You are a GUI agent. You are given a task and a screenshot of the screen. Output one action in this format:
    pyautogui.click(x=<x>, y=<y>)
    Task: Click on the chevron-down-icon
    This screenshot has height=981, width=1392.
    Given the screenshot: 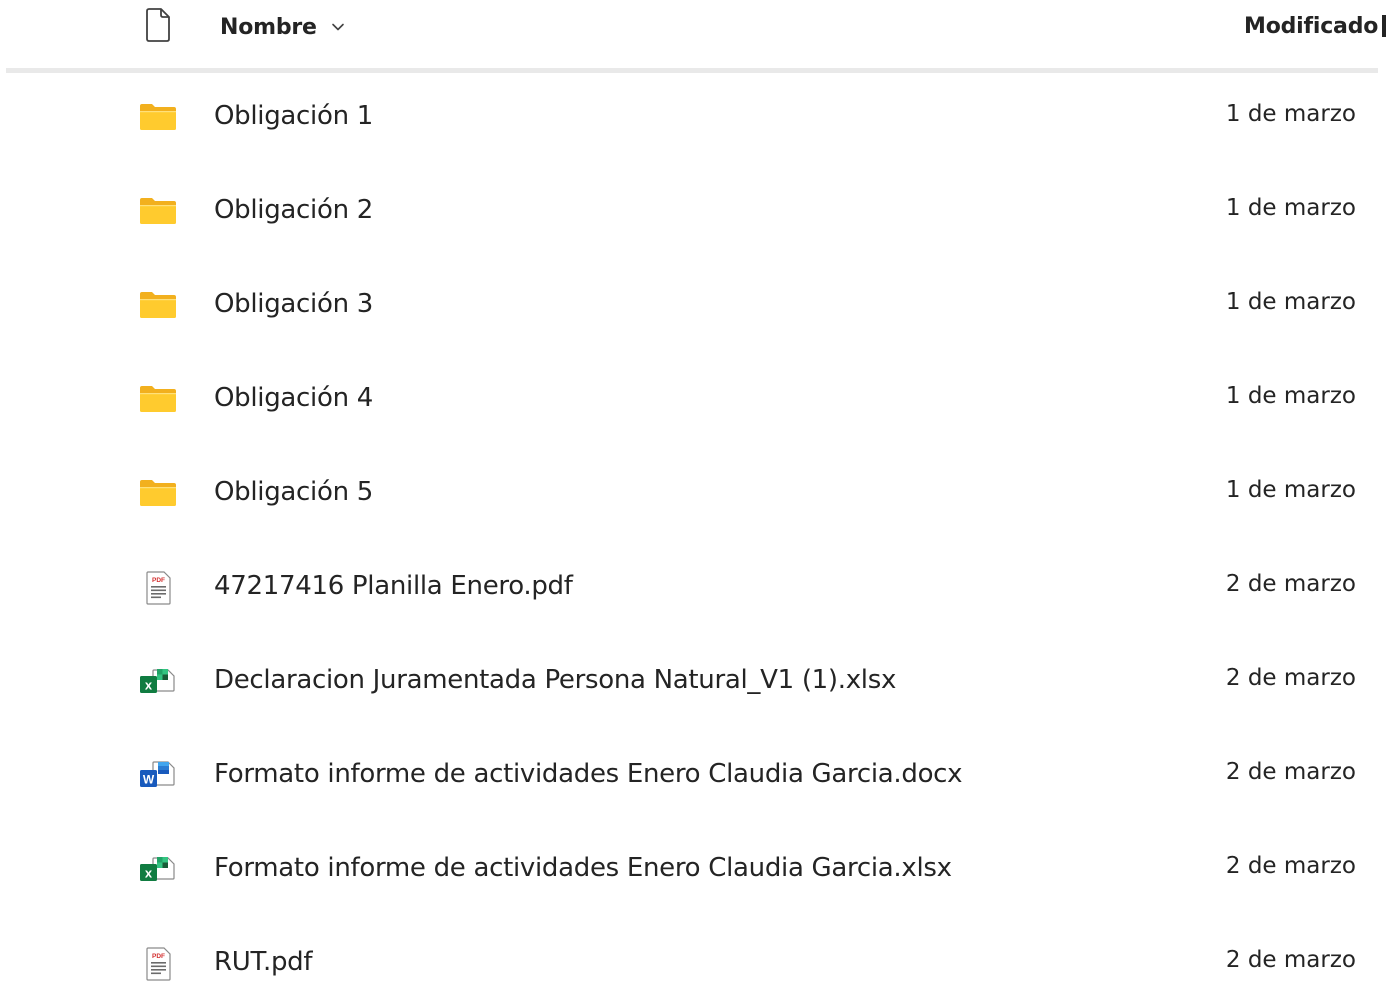 What is the action you would take?
    pyautogui.click(x=338, y=27)
    